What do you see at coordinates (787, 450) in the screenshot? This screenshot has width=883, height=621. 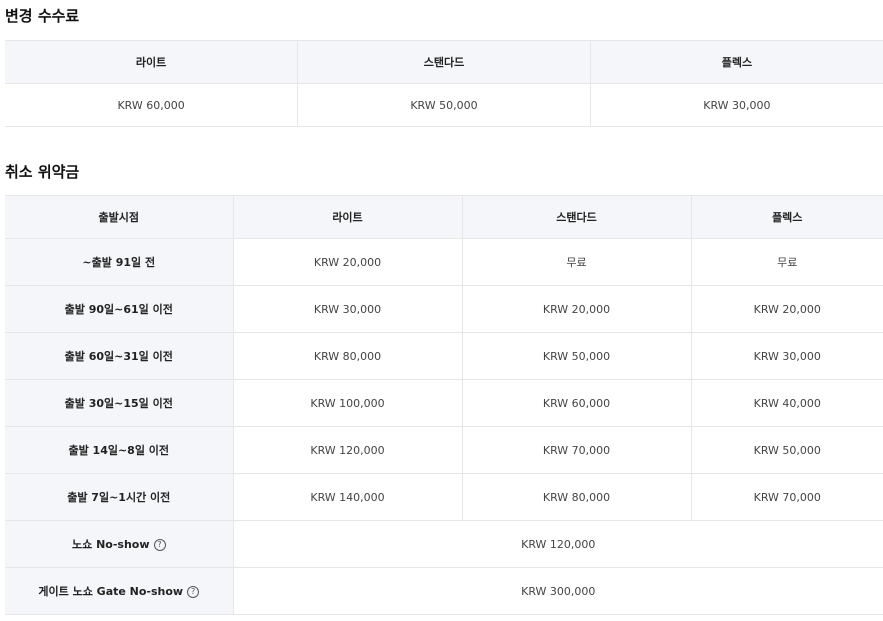 I see `cell-flex: KRW 50,000` at bounding box center [787, 450].